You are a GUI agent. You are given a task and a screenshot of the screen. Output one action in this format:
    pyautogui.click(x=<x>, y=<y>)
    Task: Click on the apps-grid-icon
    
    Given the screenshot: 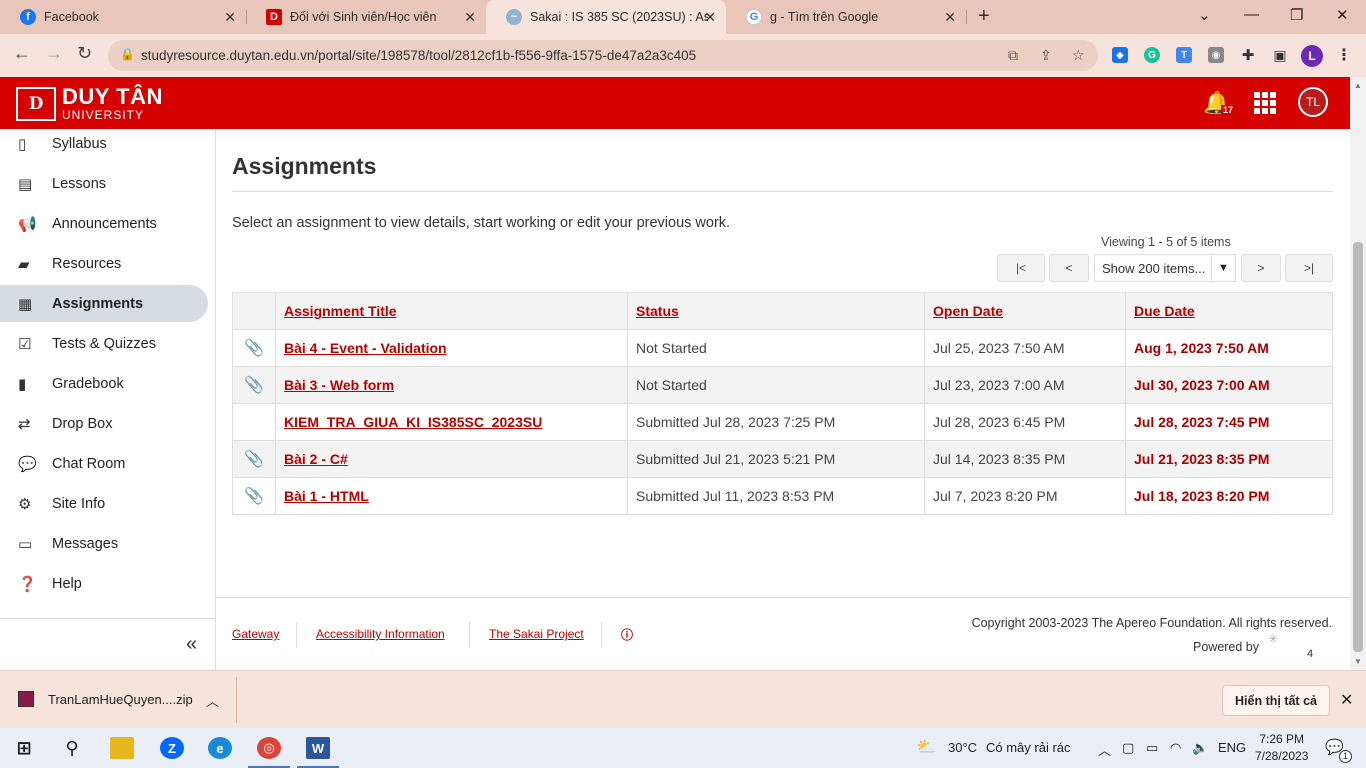 What is the action you would take?
    pyautogui.click(x=1265, y=103)
    